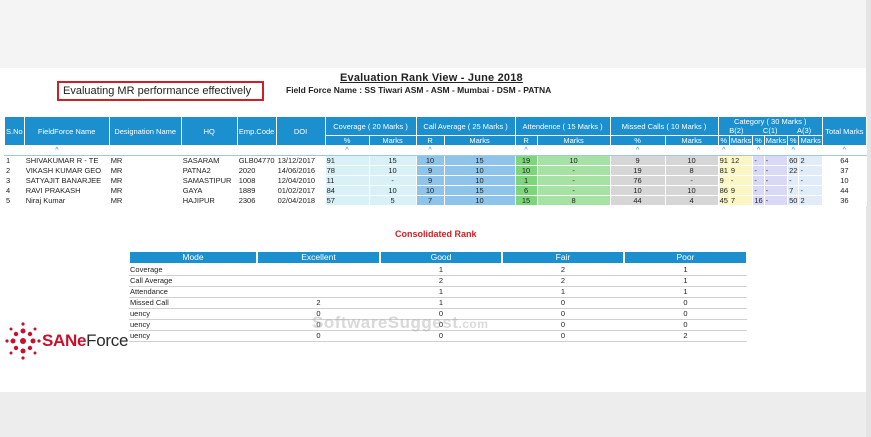 This screenshot has width=871, height=437. I want to click on cell-emp-code: 2020, so click(256, 170).